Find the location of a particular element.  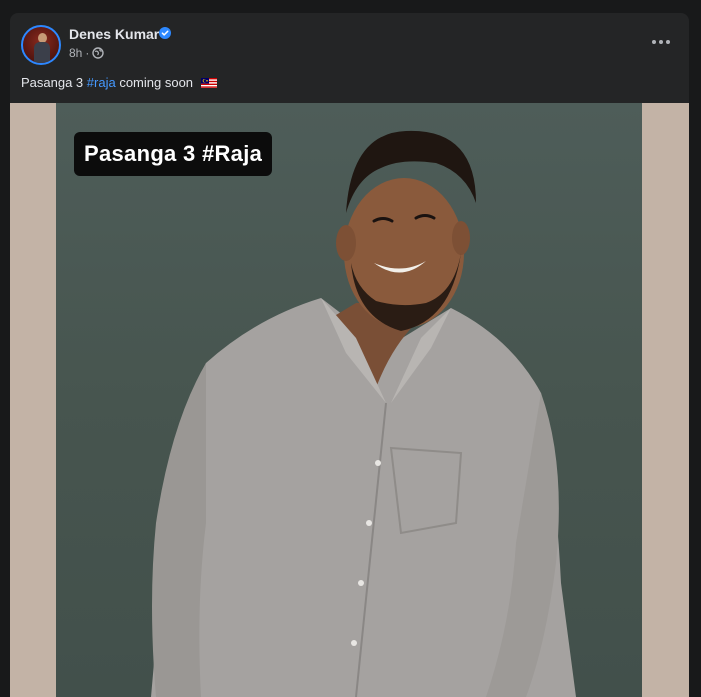

post-timestamp: 8h is located at coordinates (75, 53).